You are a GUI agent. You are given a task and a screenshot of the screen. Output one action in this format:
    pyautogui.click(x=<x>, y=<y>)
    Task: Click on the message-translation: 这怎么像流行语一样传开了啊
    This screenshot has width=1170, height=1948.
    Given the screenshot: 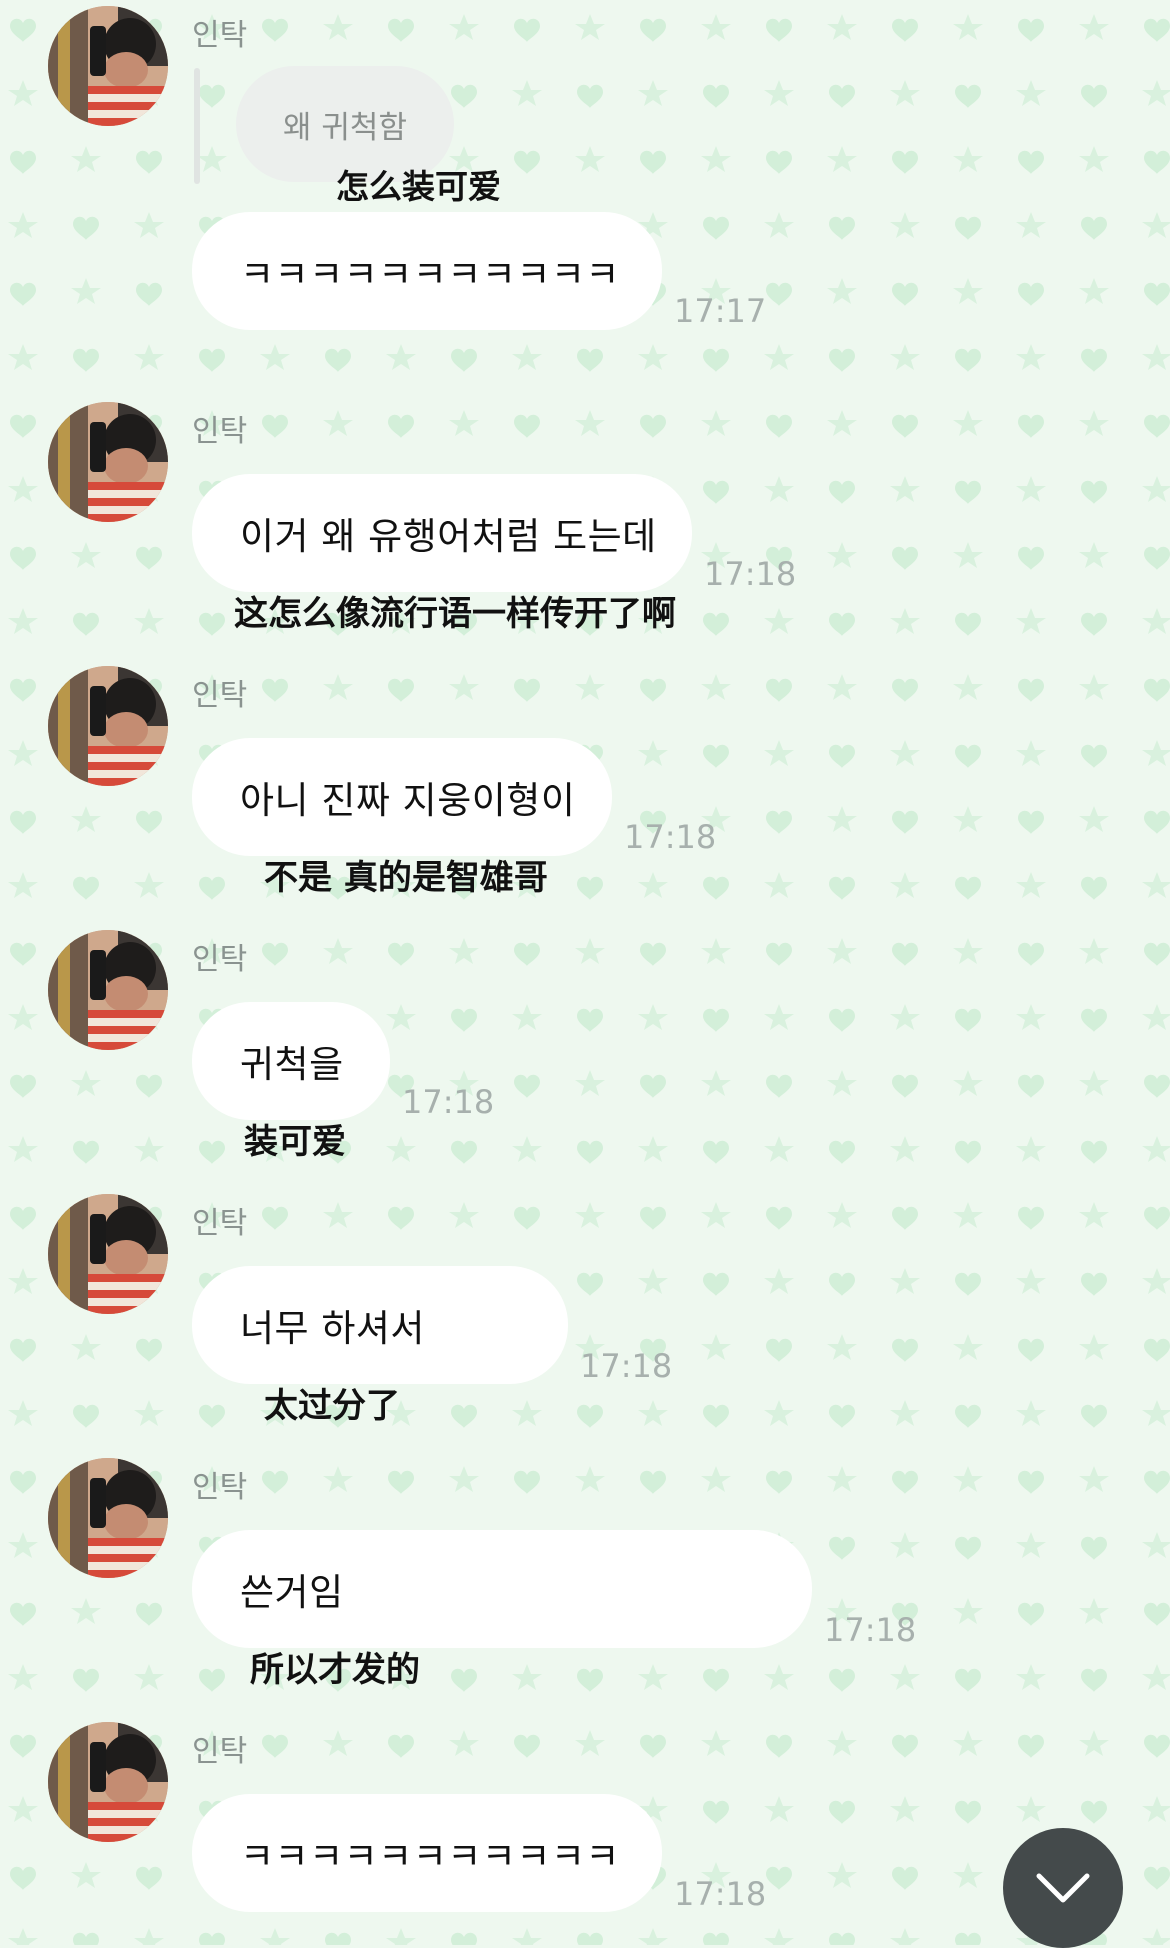 What is the action you would take?
    pyautogui.click(x=455, y=614)
    